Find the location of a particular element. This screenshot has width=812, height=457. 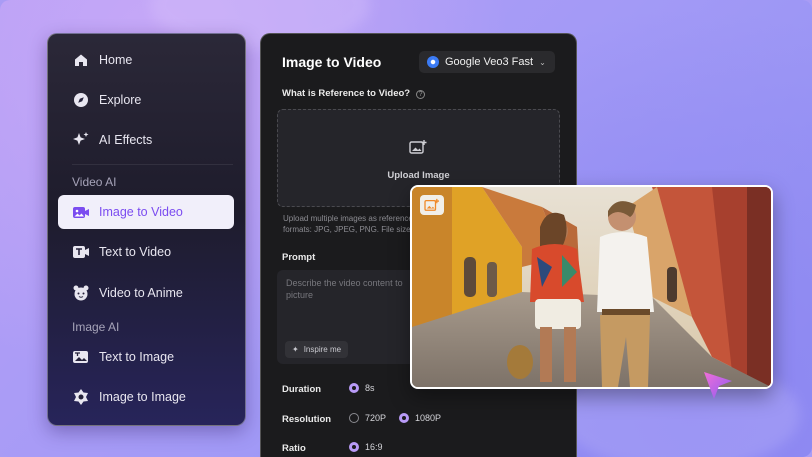

resolution-option-1080p: 1080P is located at coordinates (420, 418).